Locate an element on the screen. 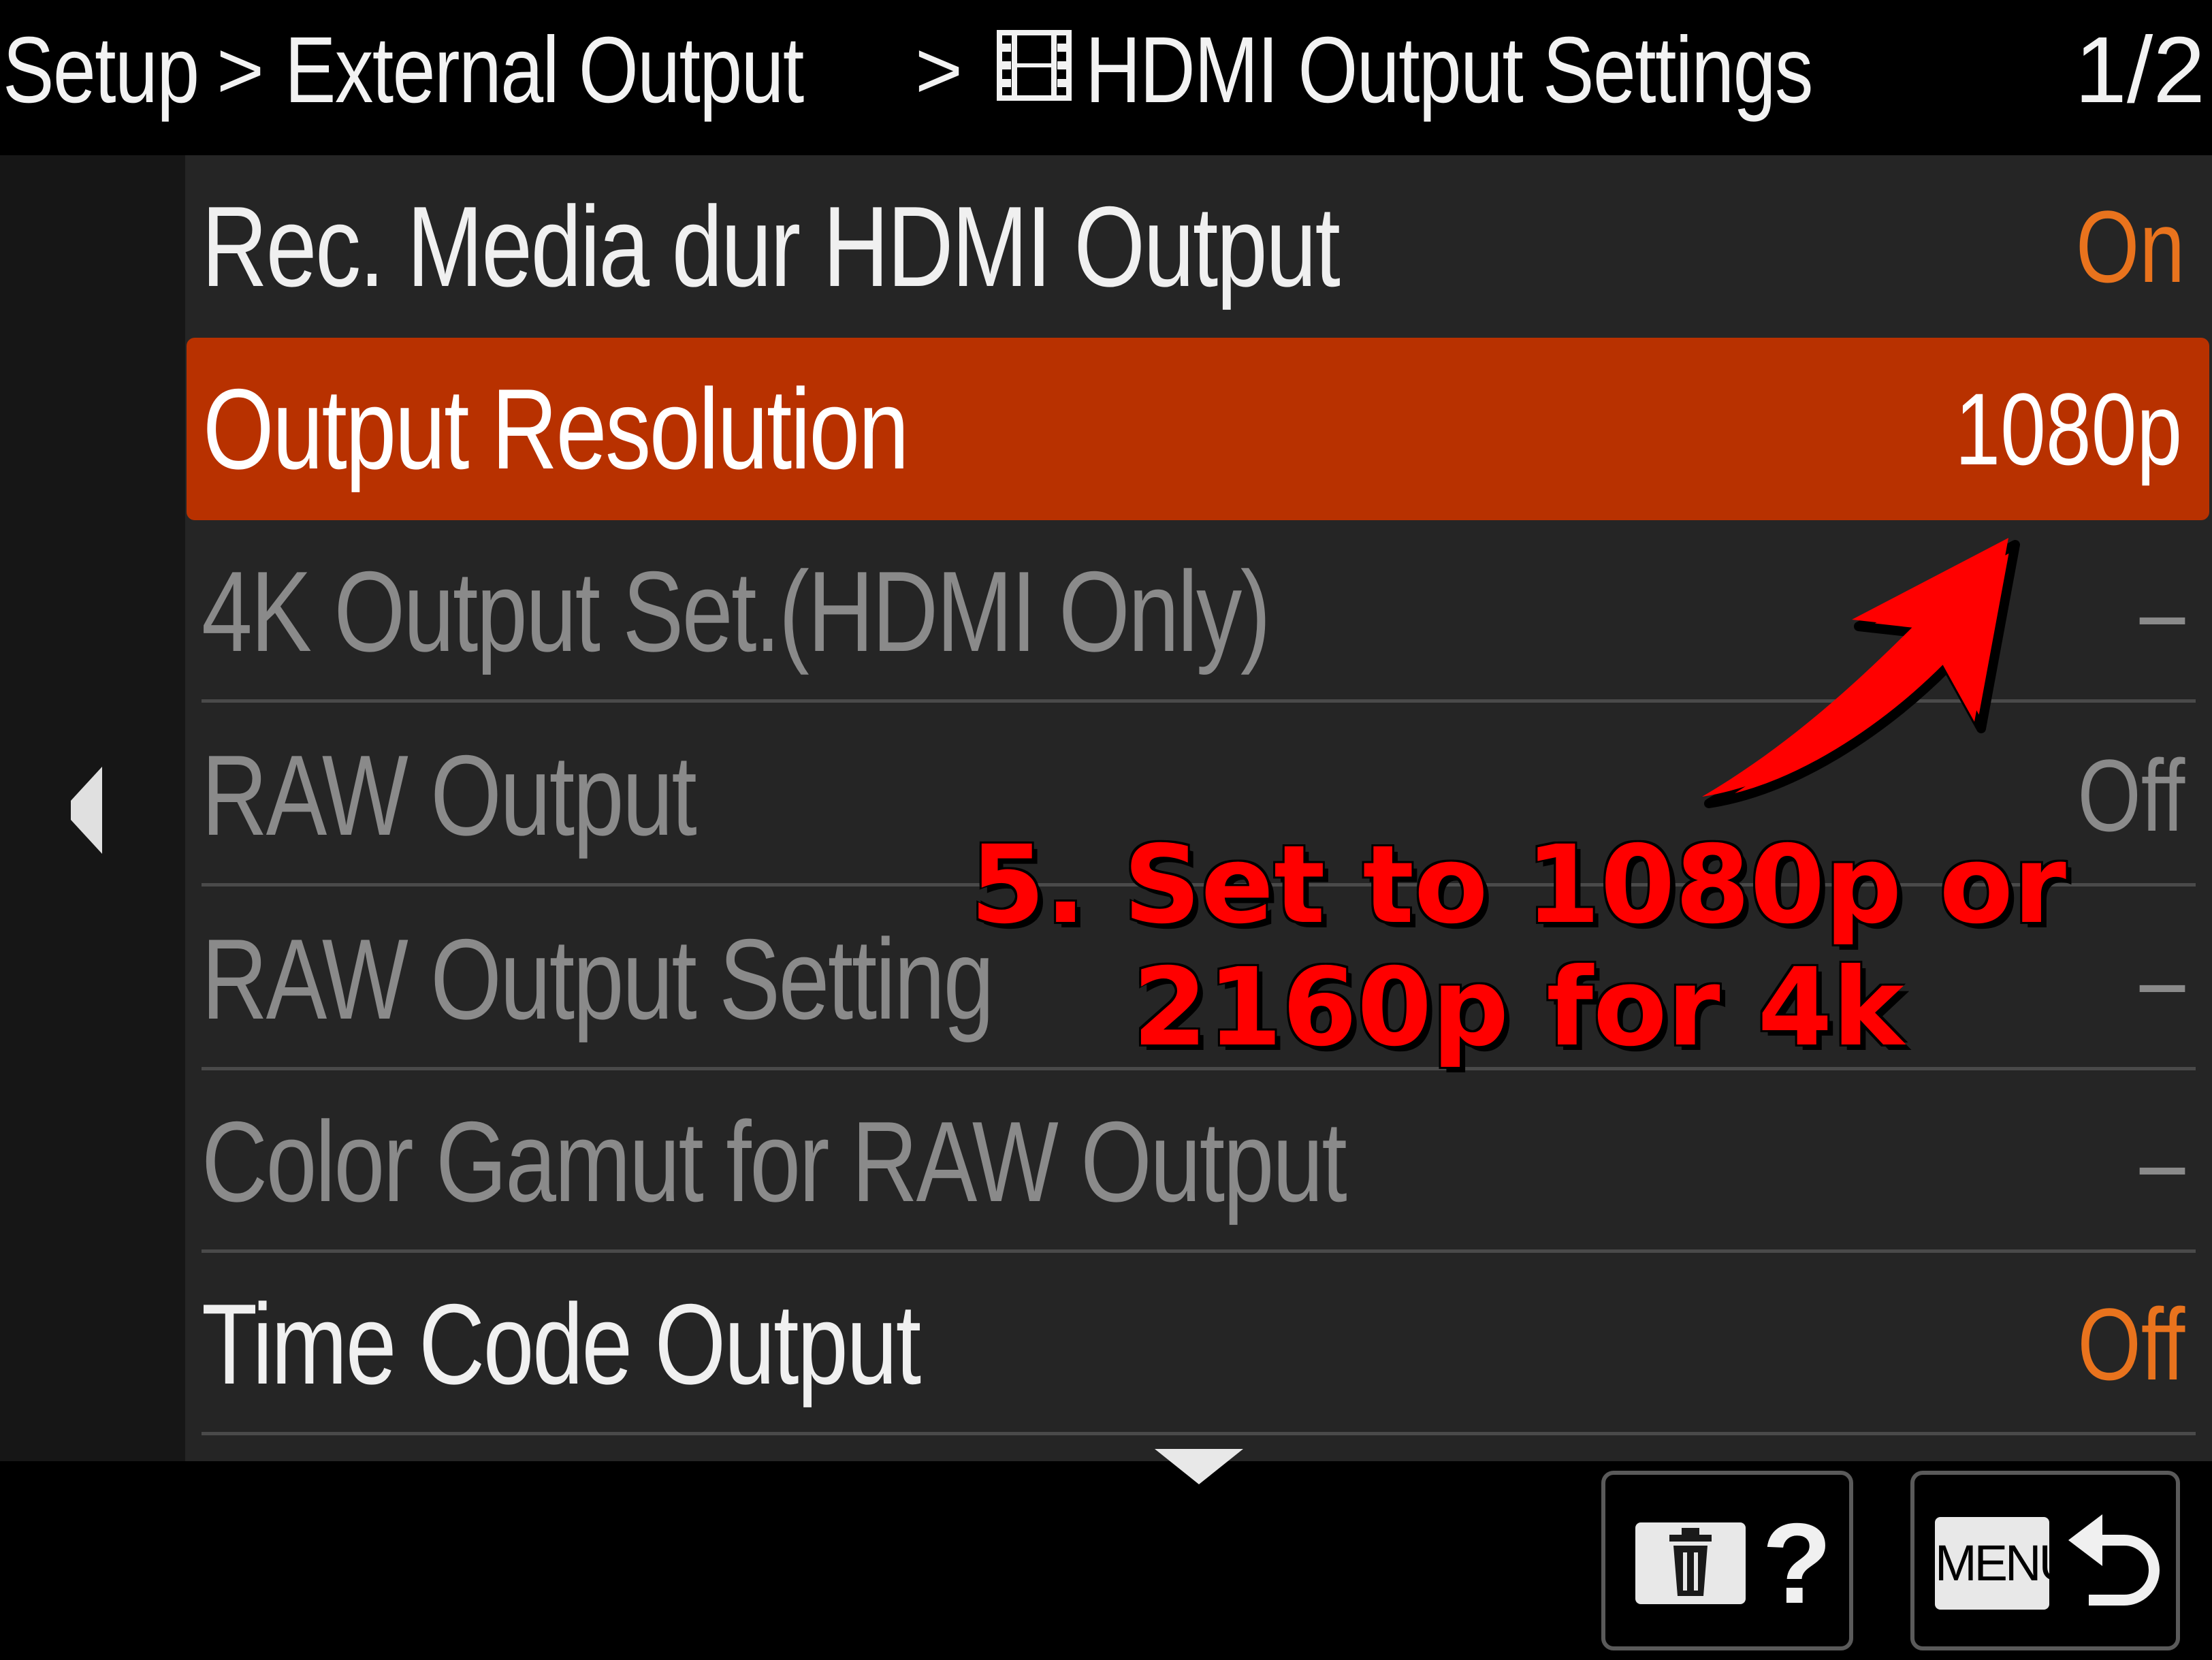  delete-help-button: ? is located at coordinates (1727, 1560).